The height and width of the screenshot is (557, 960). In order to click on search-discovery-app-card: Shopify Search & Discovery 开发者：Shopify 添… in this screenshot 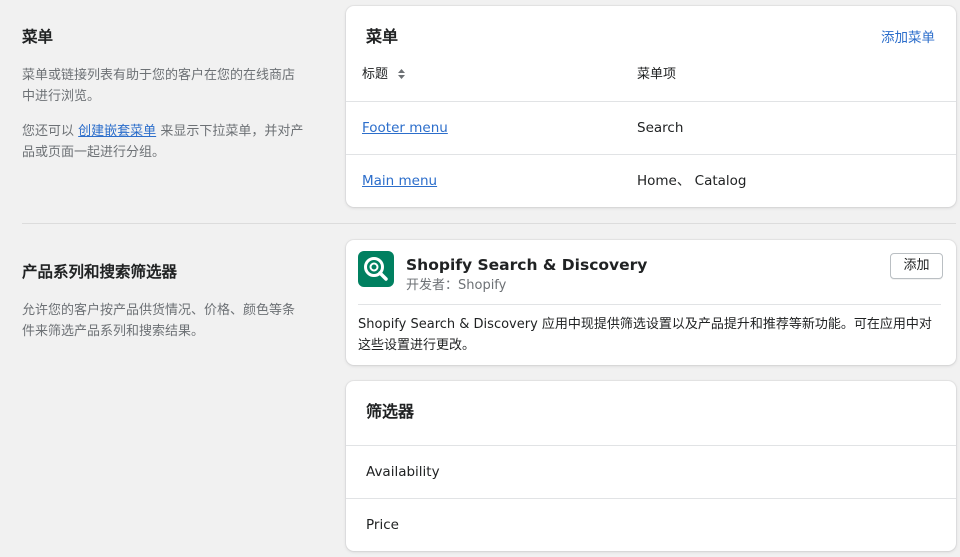, I will do `click(651, 302)`.